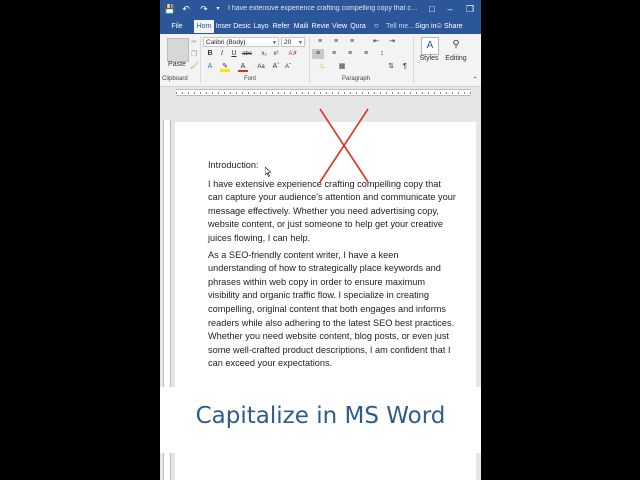 Image resolution: width=640 pixels, height=480 pixels. What do you see at coordinates (430, 46) in the screenshot?
I see `styles-icon: A` at bounding box center [430, 46].